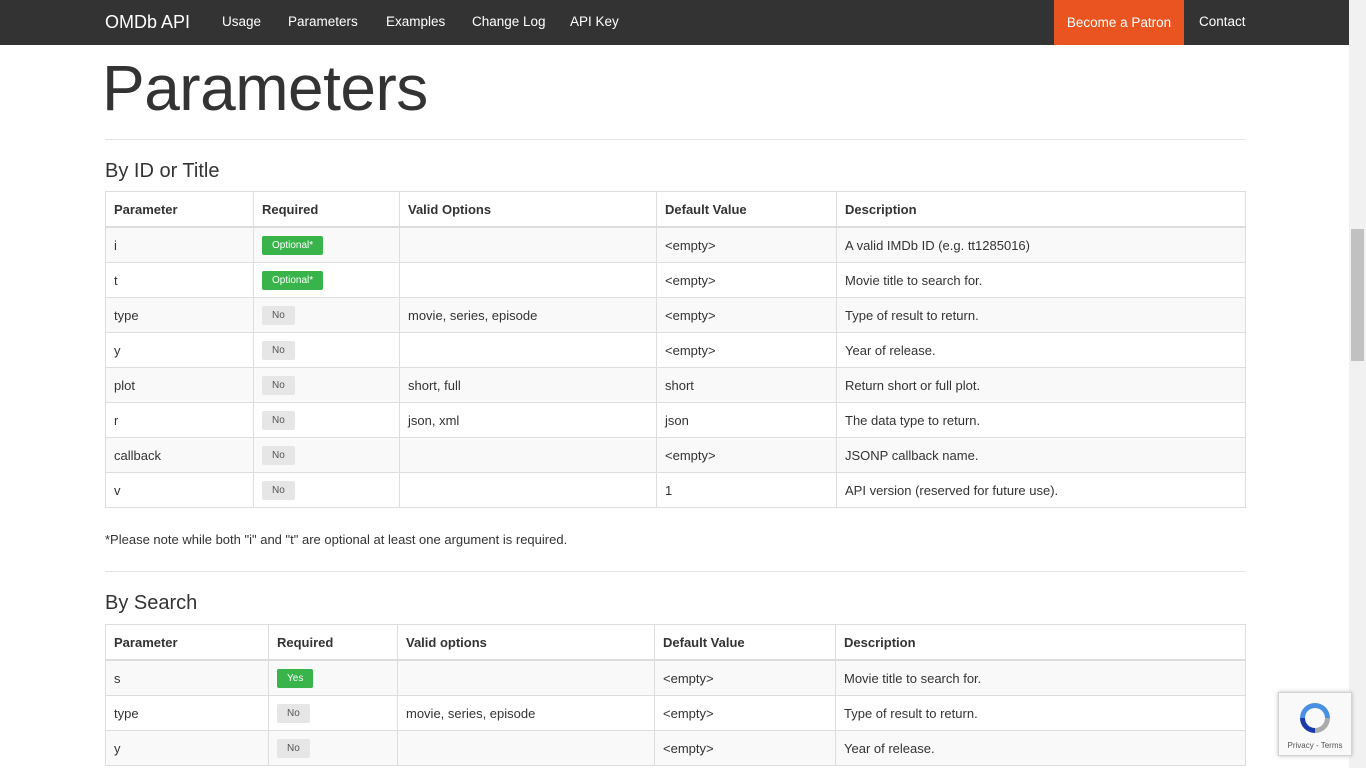 This screenshot has height=768, width=1366. I want to click on cell-description: API version (reserved for future use)., so click(1041, 490).